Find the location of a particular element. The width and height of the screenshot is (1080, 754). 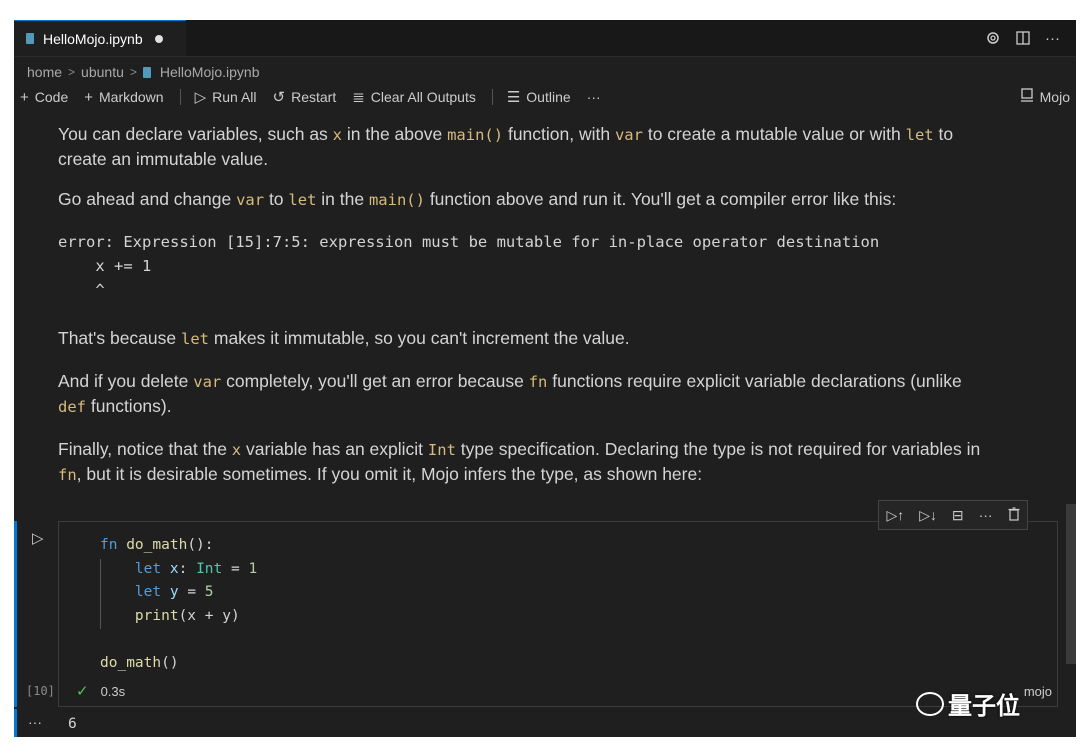

breadcrumb: home > ubuntu > HelloMojo.ipynb is located at coordinates (143, 72).